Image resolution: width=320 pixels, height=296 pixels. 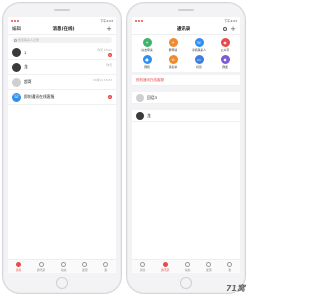 I want to click on grid-tags: ▭ 标签, so click(x=199, y=62).